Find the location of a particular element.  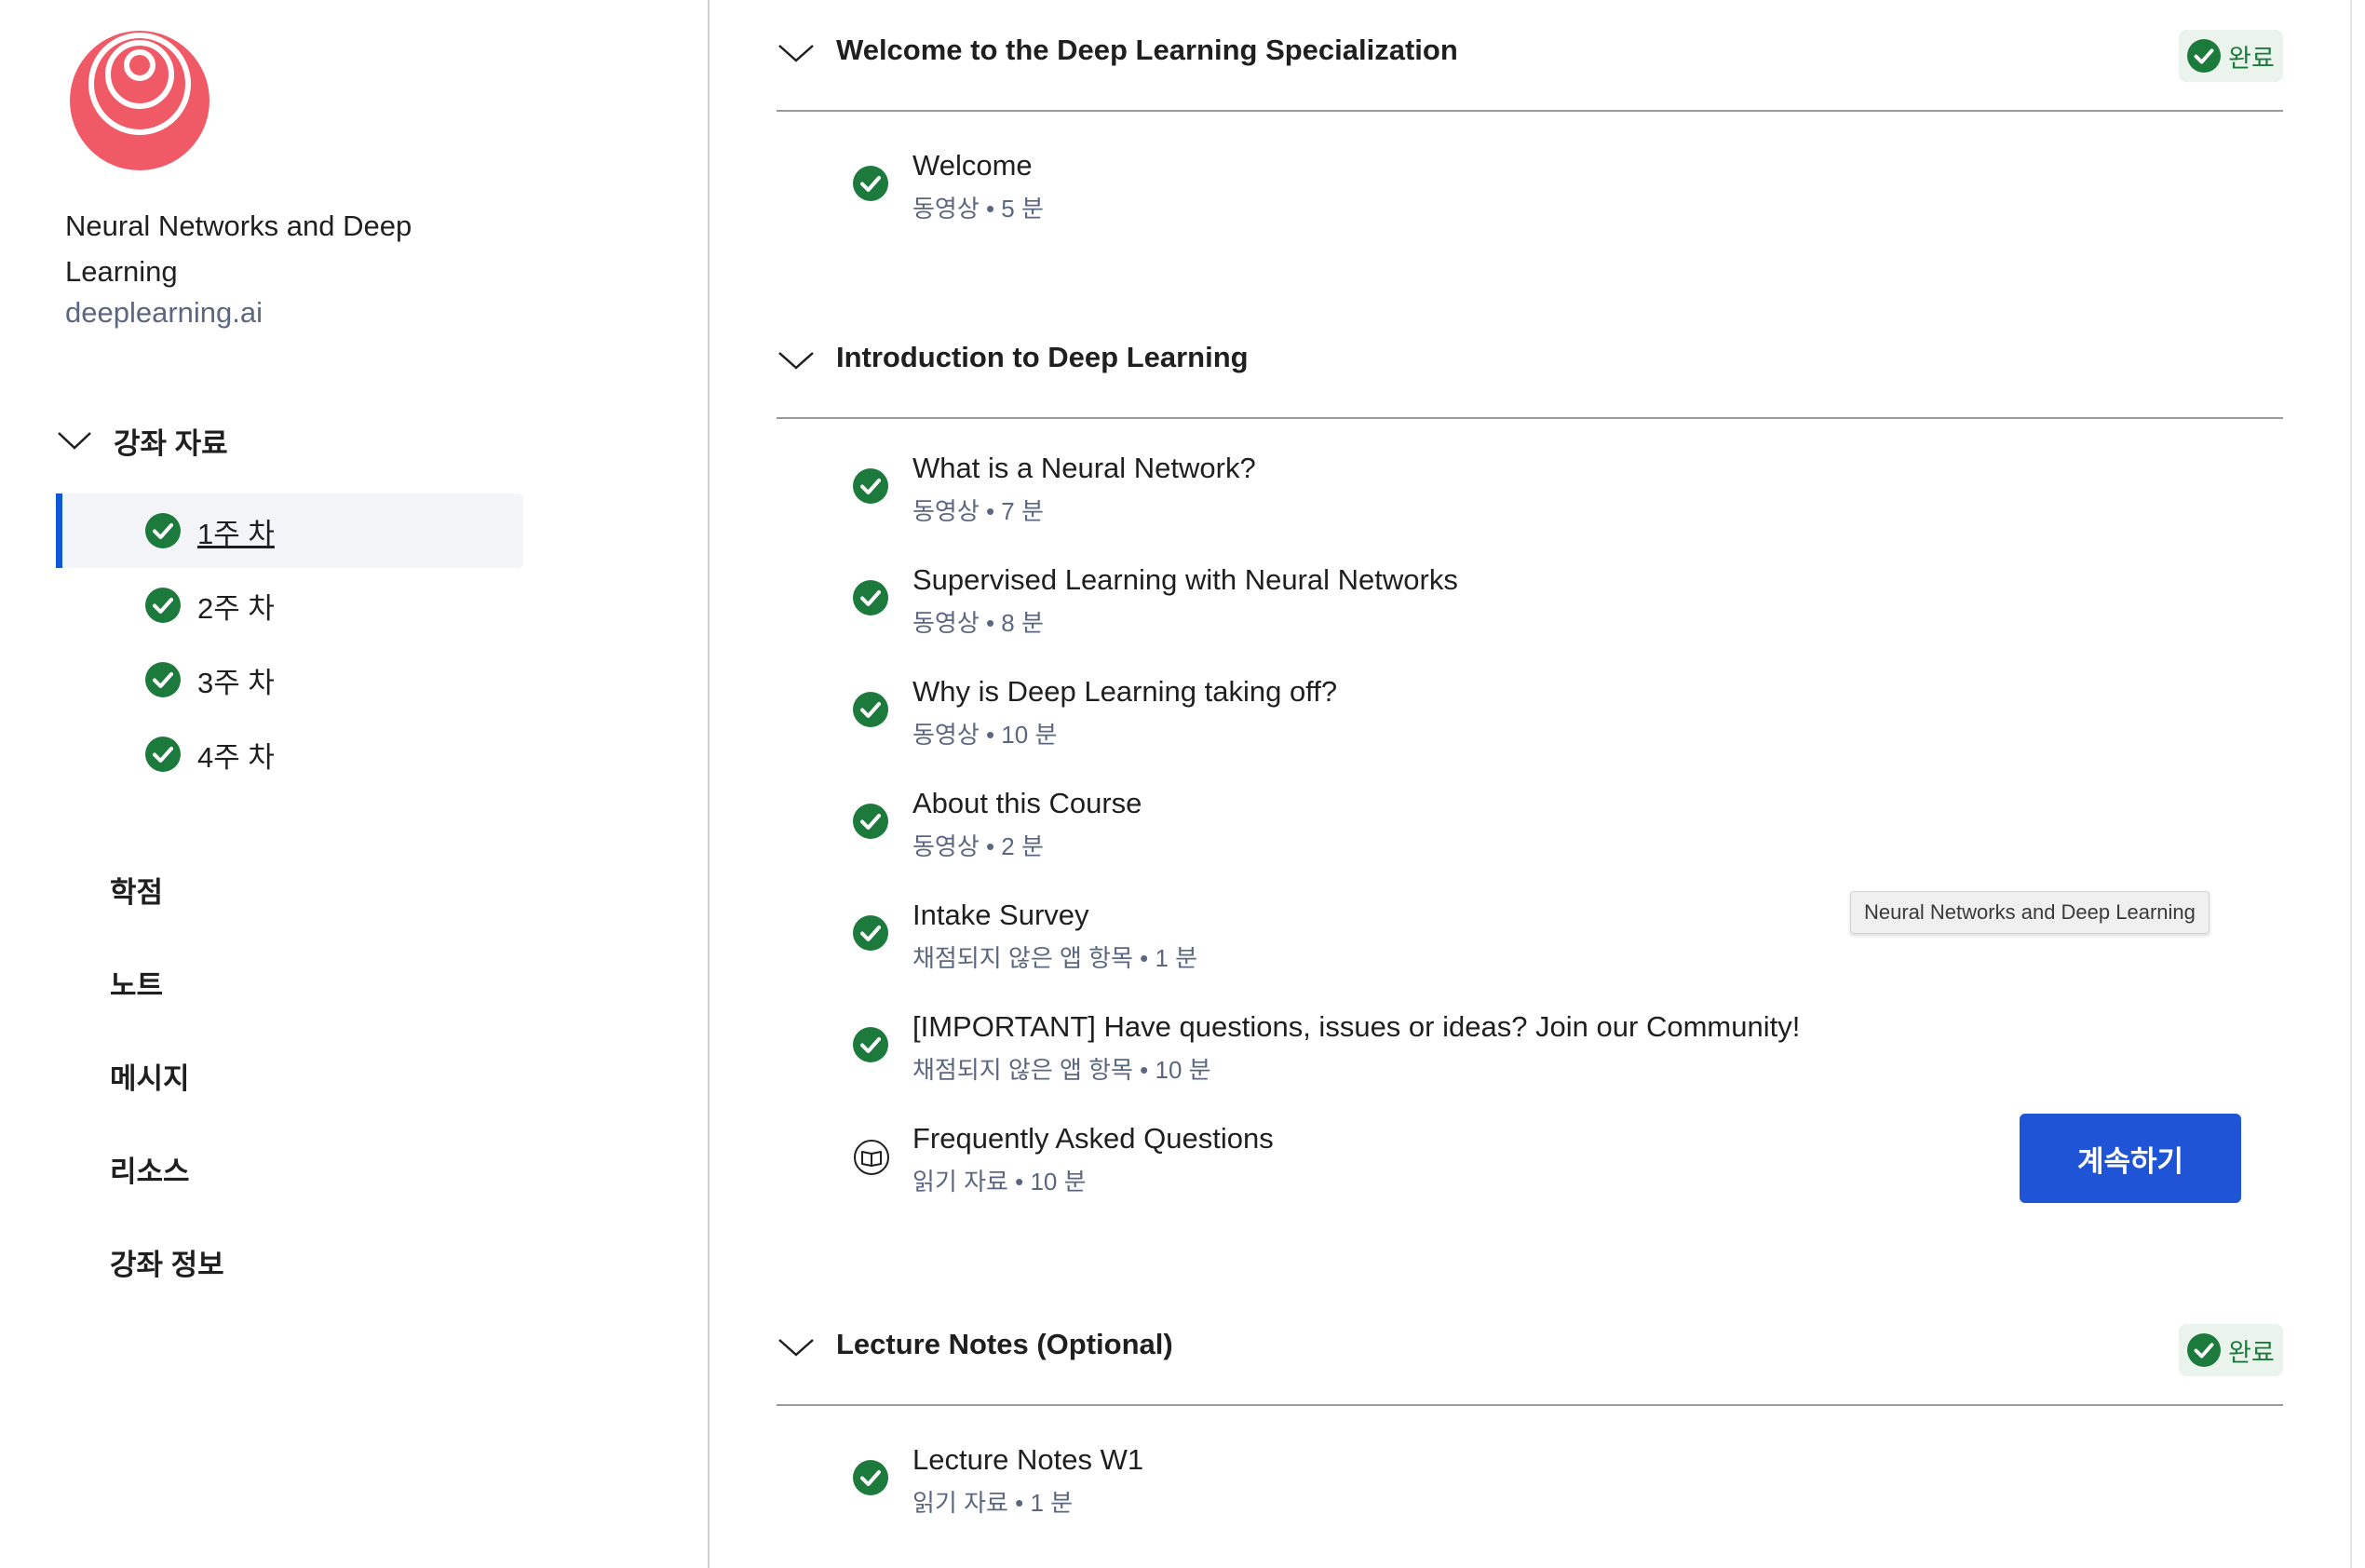

lesson-meta: 동영상 • 8 분 is located at coordinates (978, 623).